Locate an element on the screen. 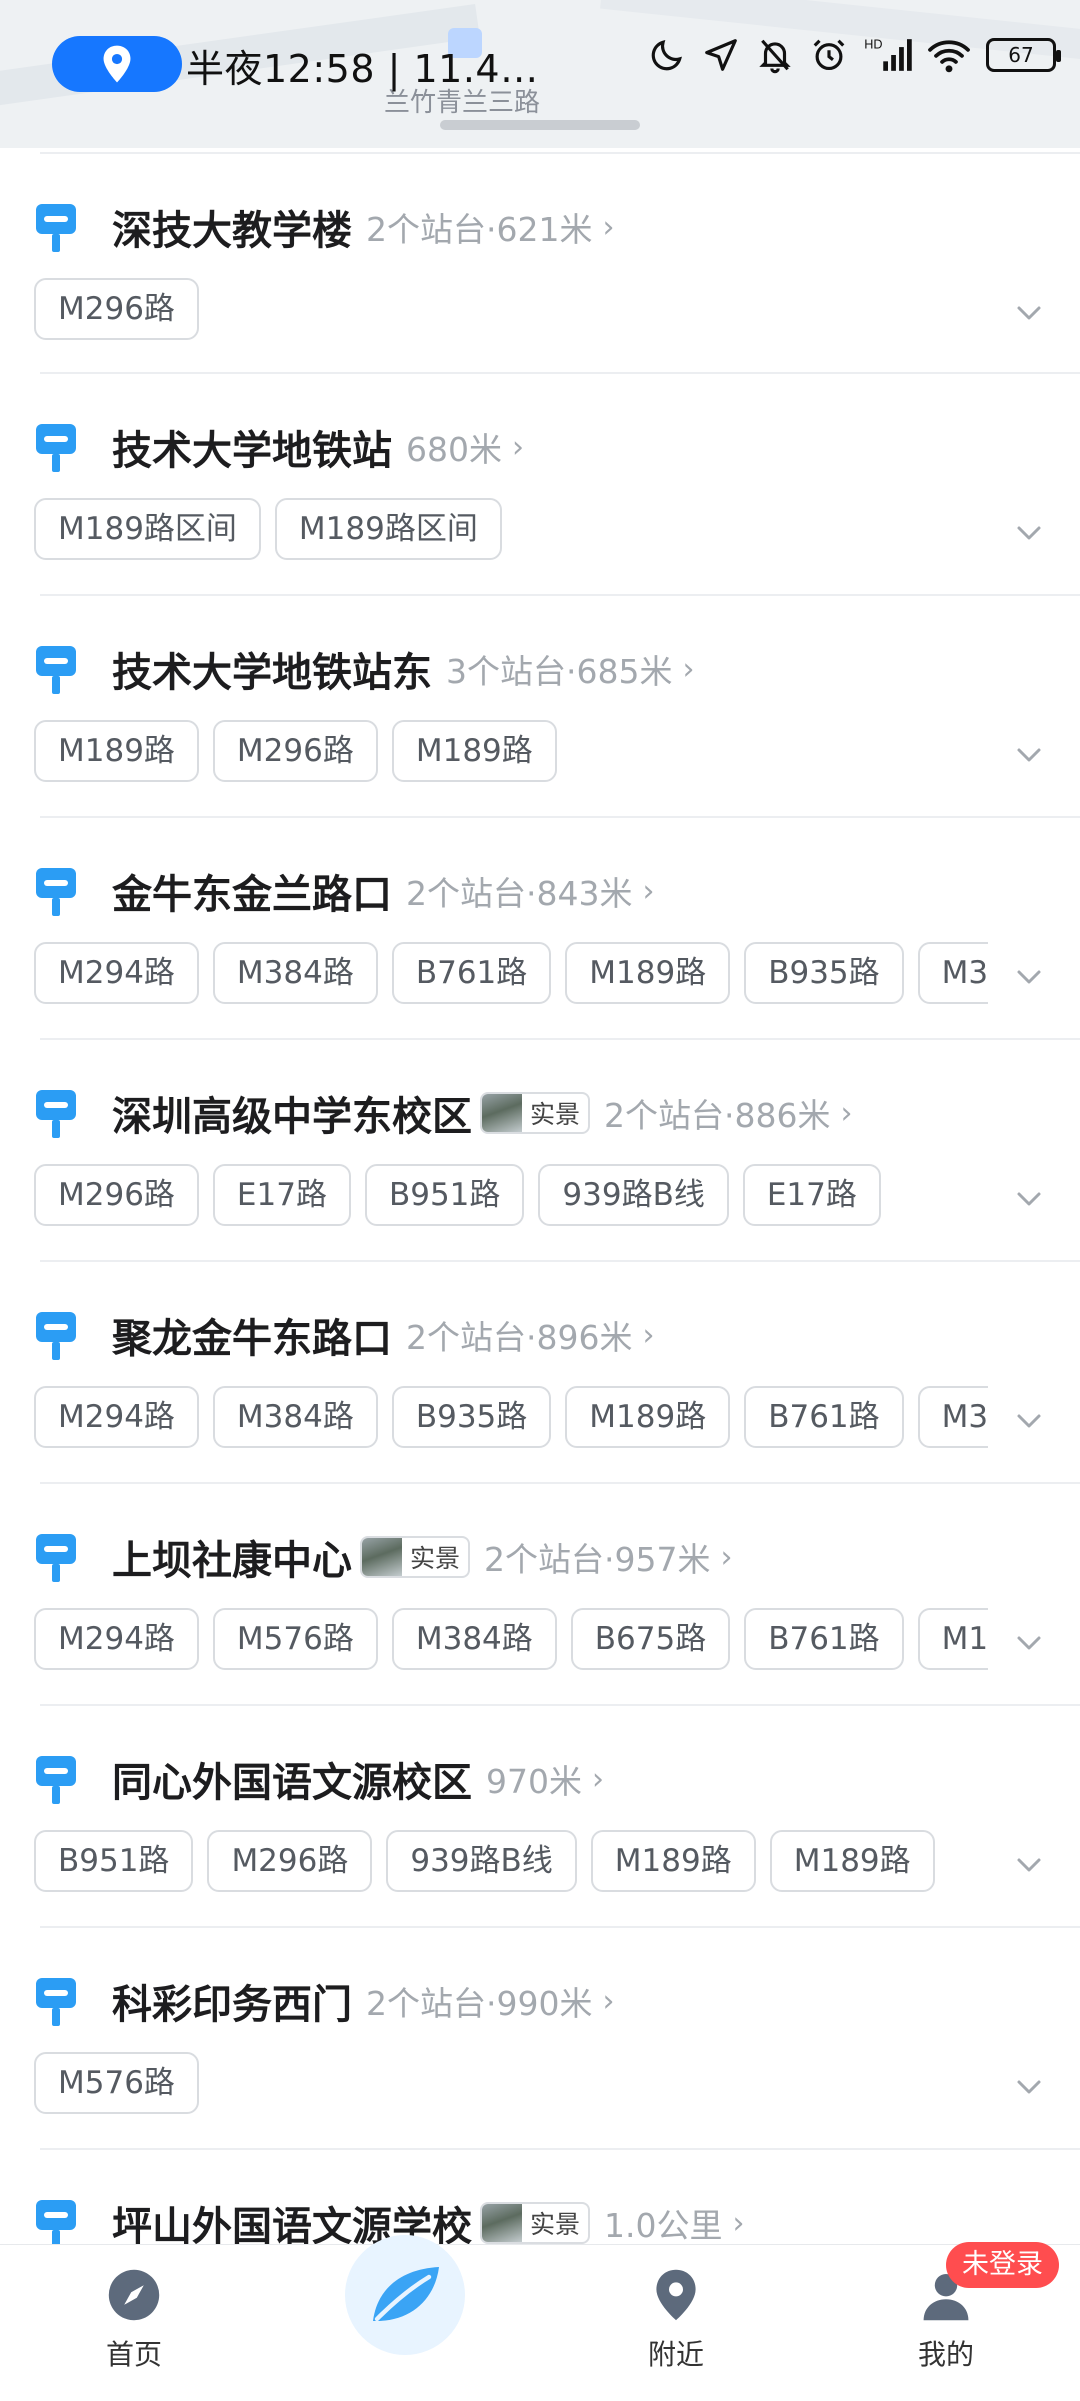  stop-header: 技术大学地铁站 680米 › is located at coordinates (318, 447).